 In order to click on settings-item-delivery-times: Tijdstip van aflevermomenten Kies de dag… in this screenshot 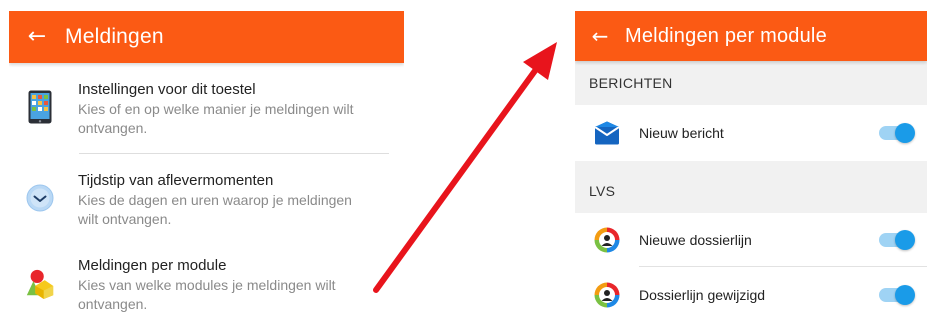, I will do `click(206, 191)`.